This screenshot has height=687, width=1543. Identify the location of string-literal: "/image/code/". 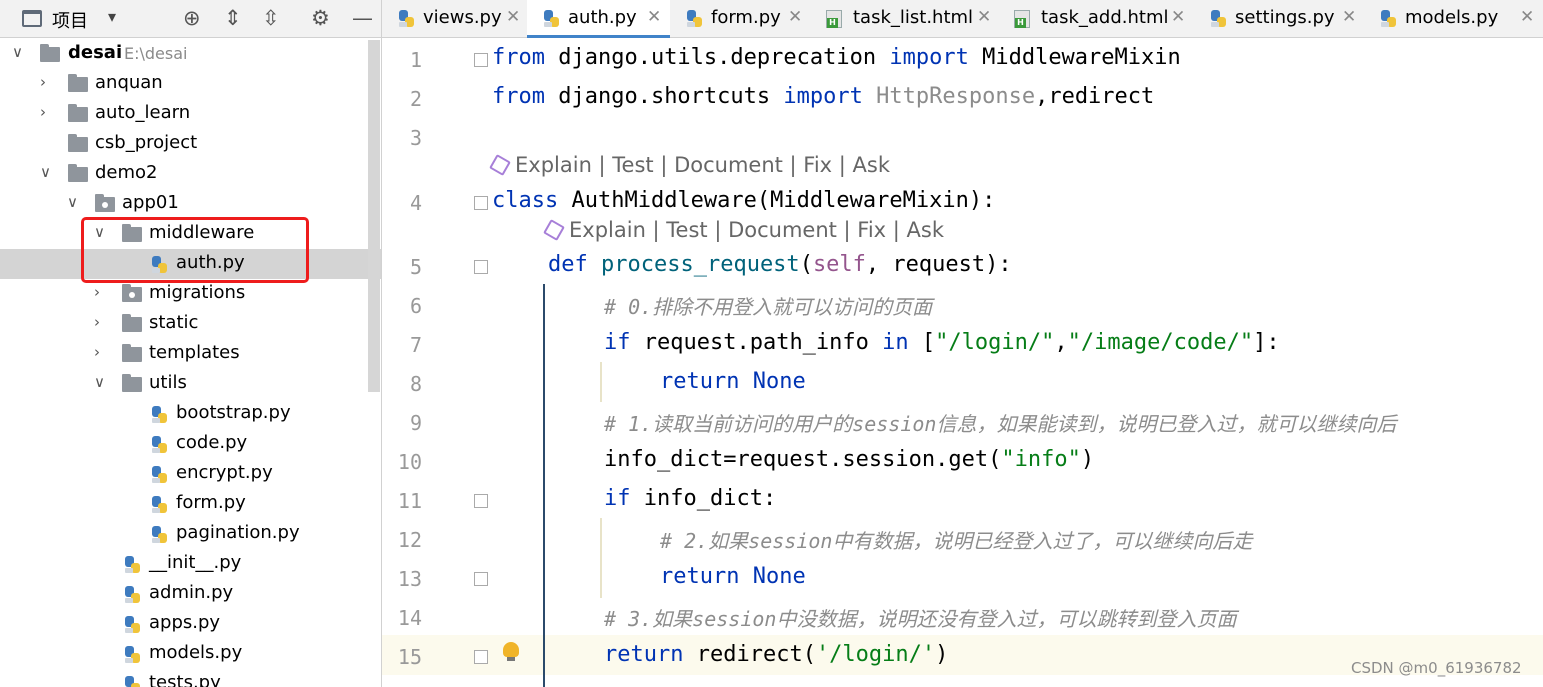
(1160, 342).